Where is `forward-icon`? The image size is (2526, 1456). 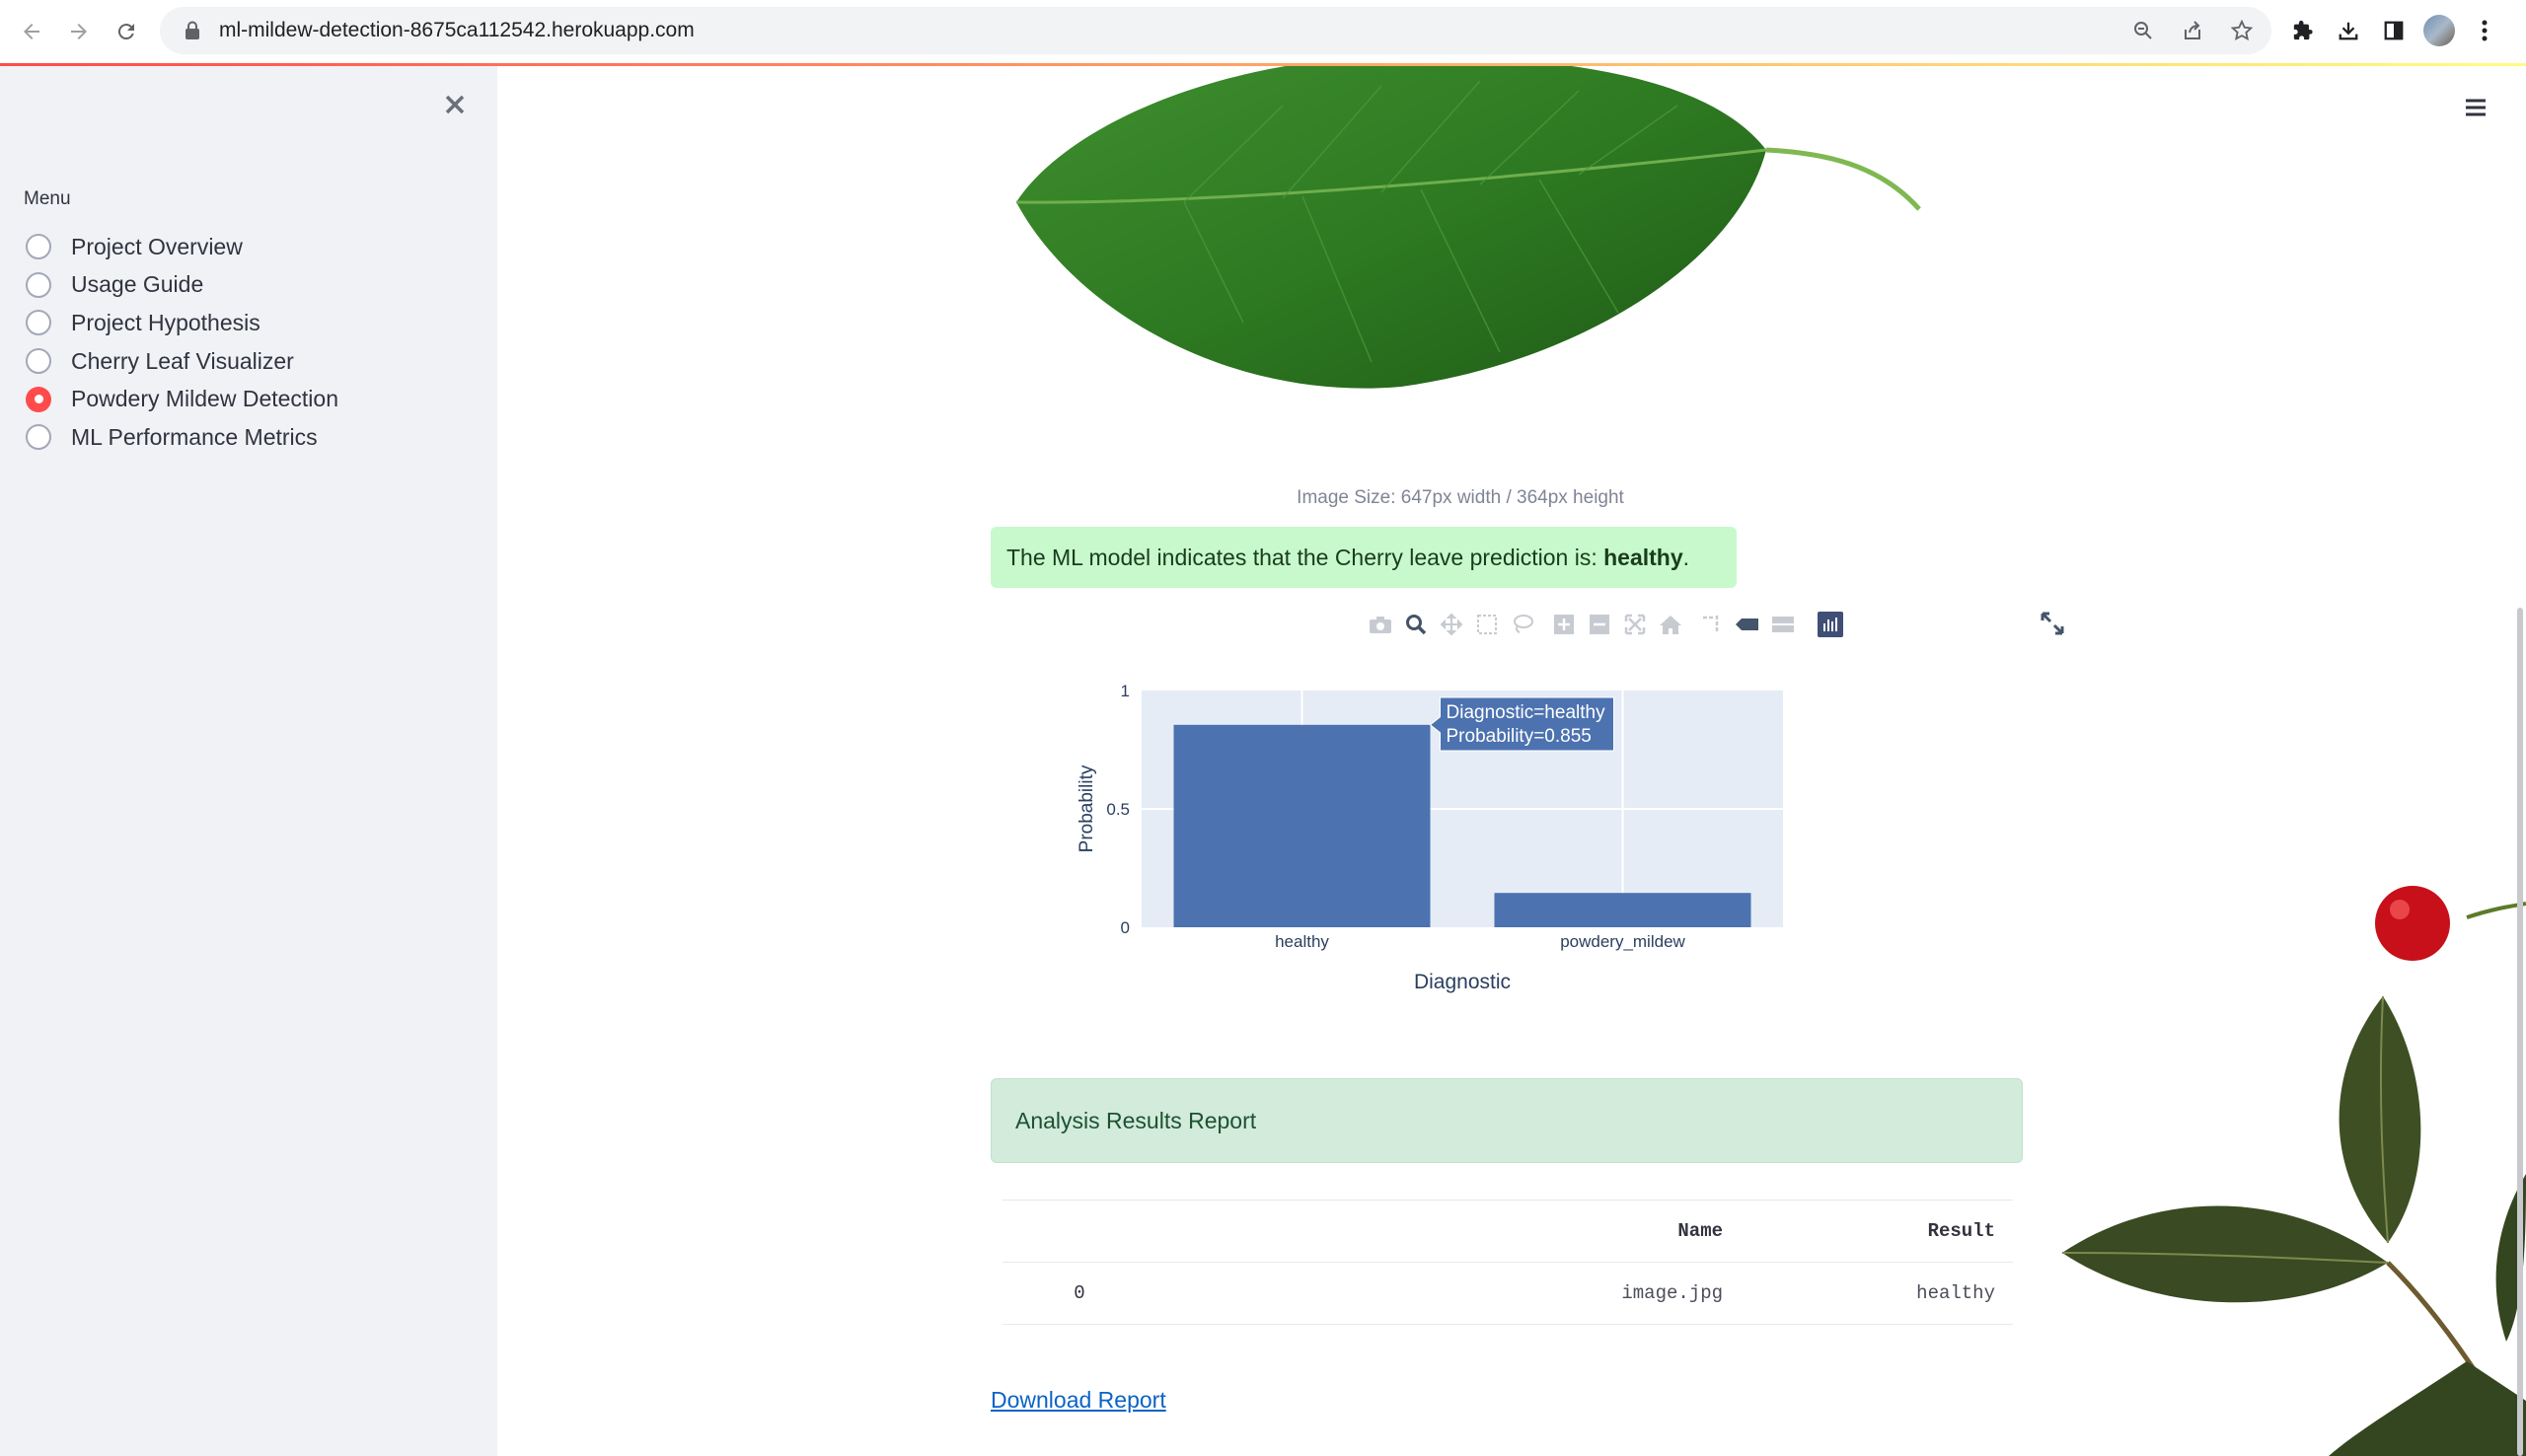
forward-icon is located at coordinates (79, 31).